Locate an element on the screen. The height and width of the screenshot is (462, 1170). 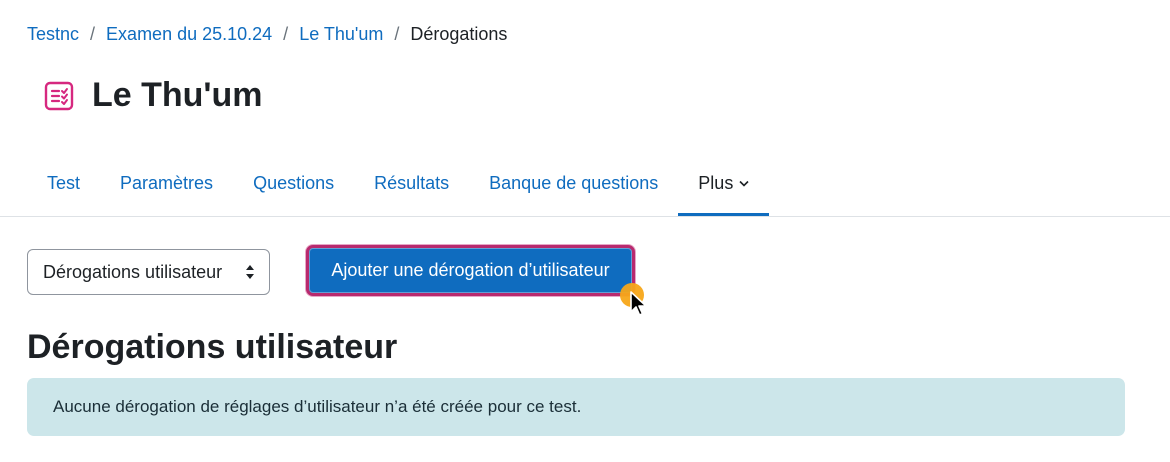
add-user-override-button: Ajouter une dérogation d’utilisateur is located at coordinates (470, 270).